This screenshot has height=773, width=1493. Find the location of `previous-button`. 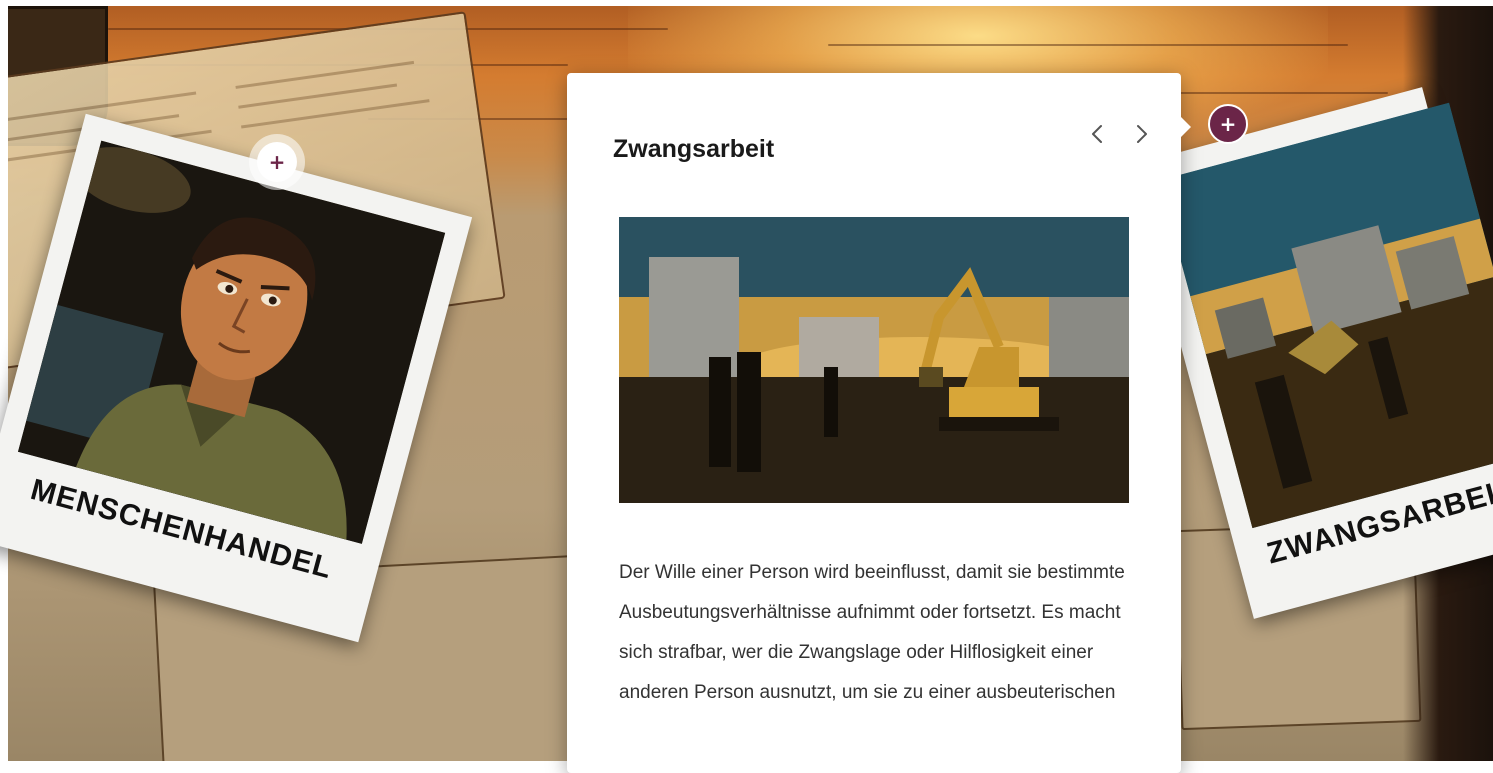

previous-button is located at coordinates (1097, 134).